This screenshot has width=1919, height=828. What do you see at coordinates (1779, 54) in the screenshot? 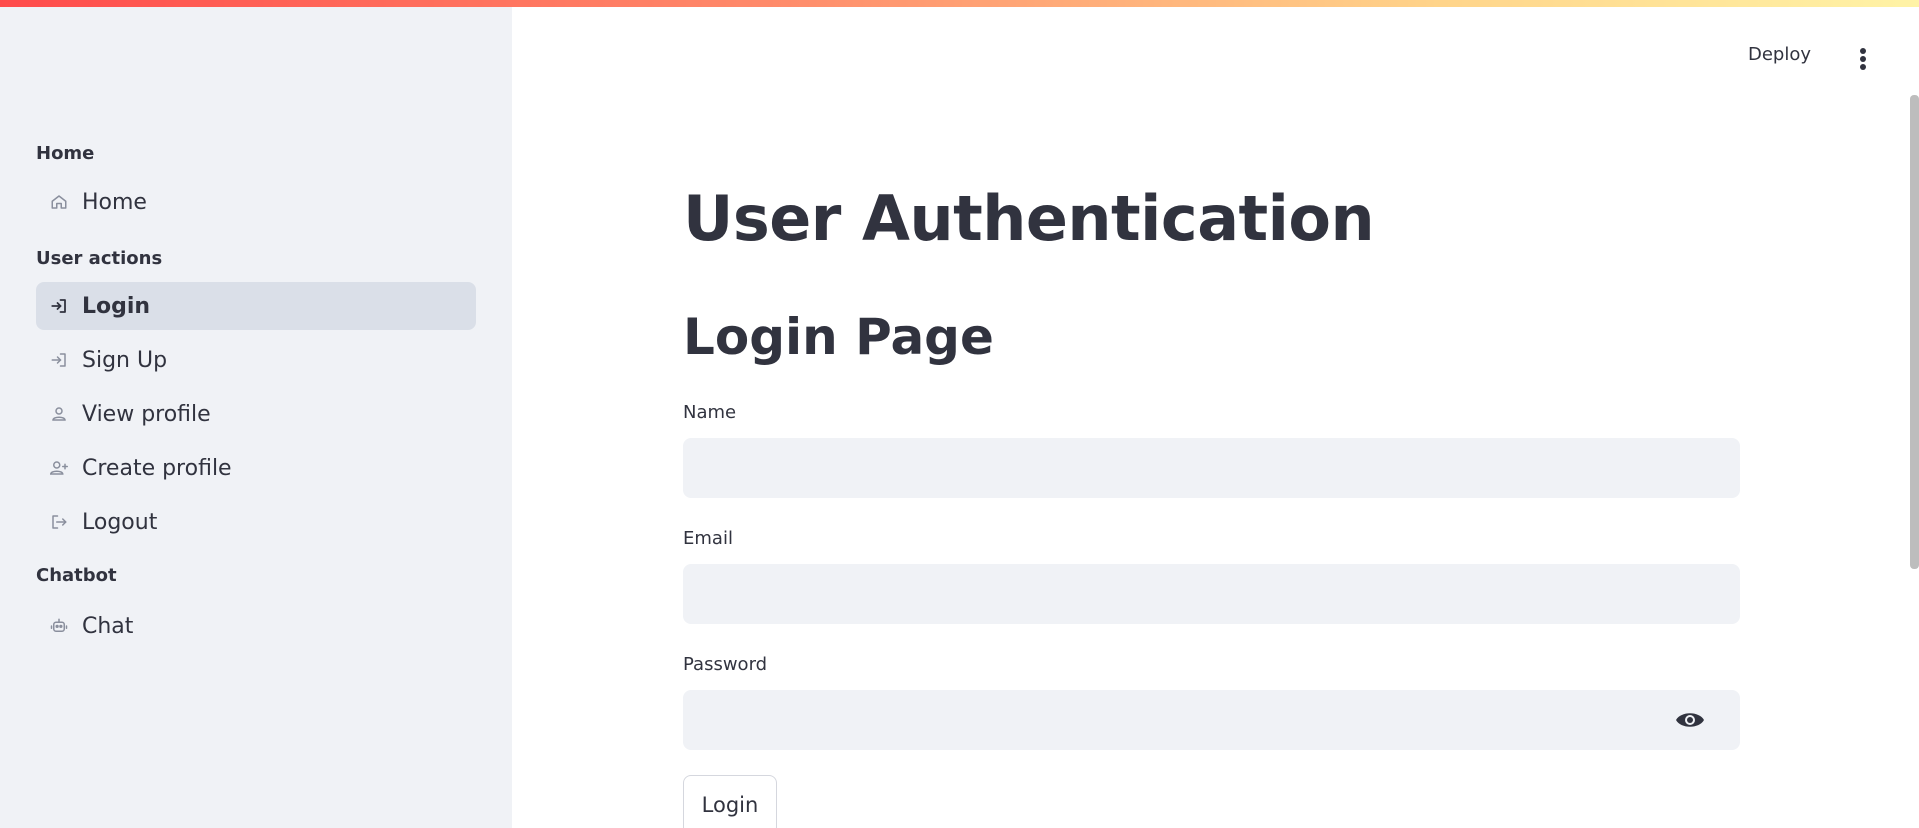
I see `deploy-button: Deploy` at bounding box center [1779, 54].